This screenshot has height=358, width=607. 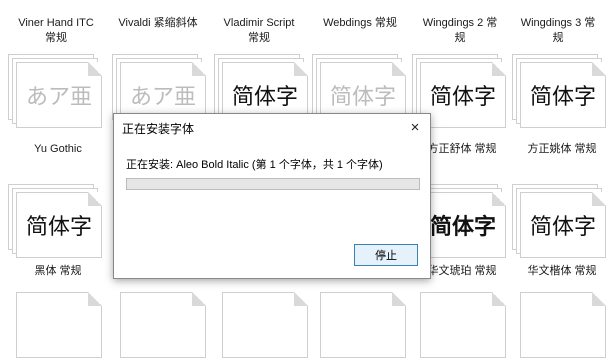 What do you see at coordinates (273, 184) in the screenshot?
I see `install-progress-bar` at bounding box center [273, 184].